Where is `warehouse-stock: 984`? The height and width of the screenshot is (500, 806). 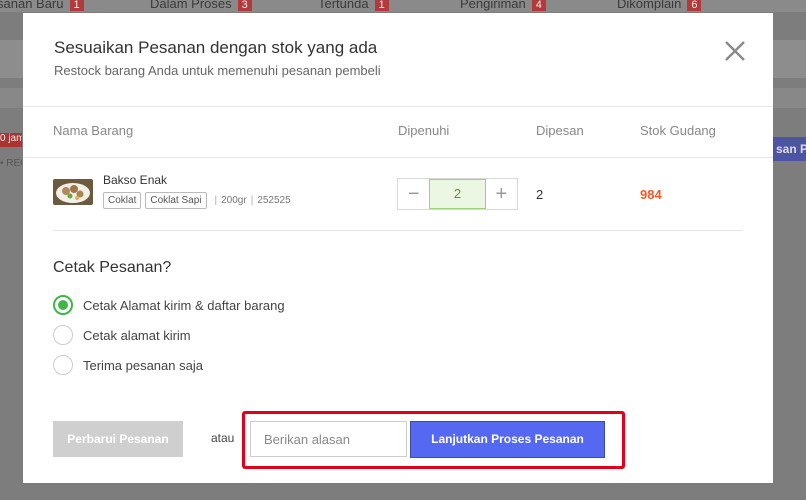 warehouse-stock: 984 is located at coordinates (651, 194).